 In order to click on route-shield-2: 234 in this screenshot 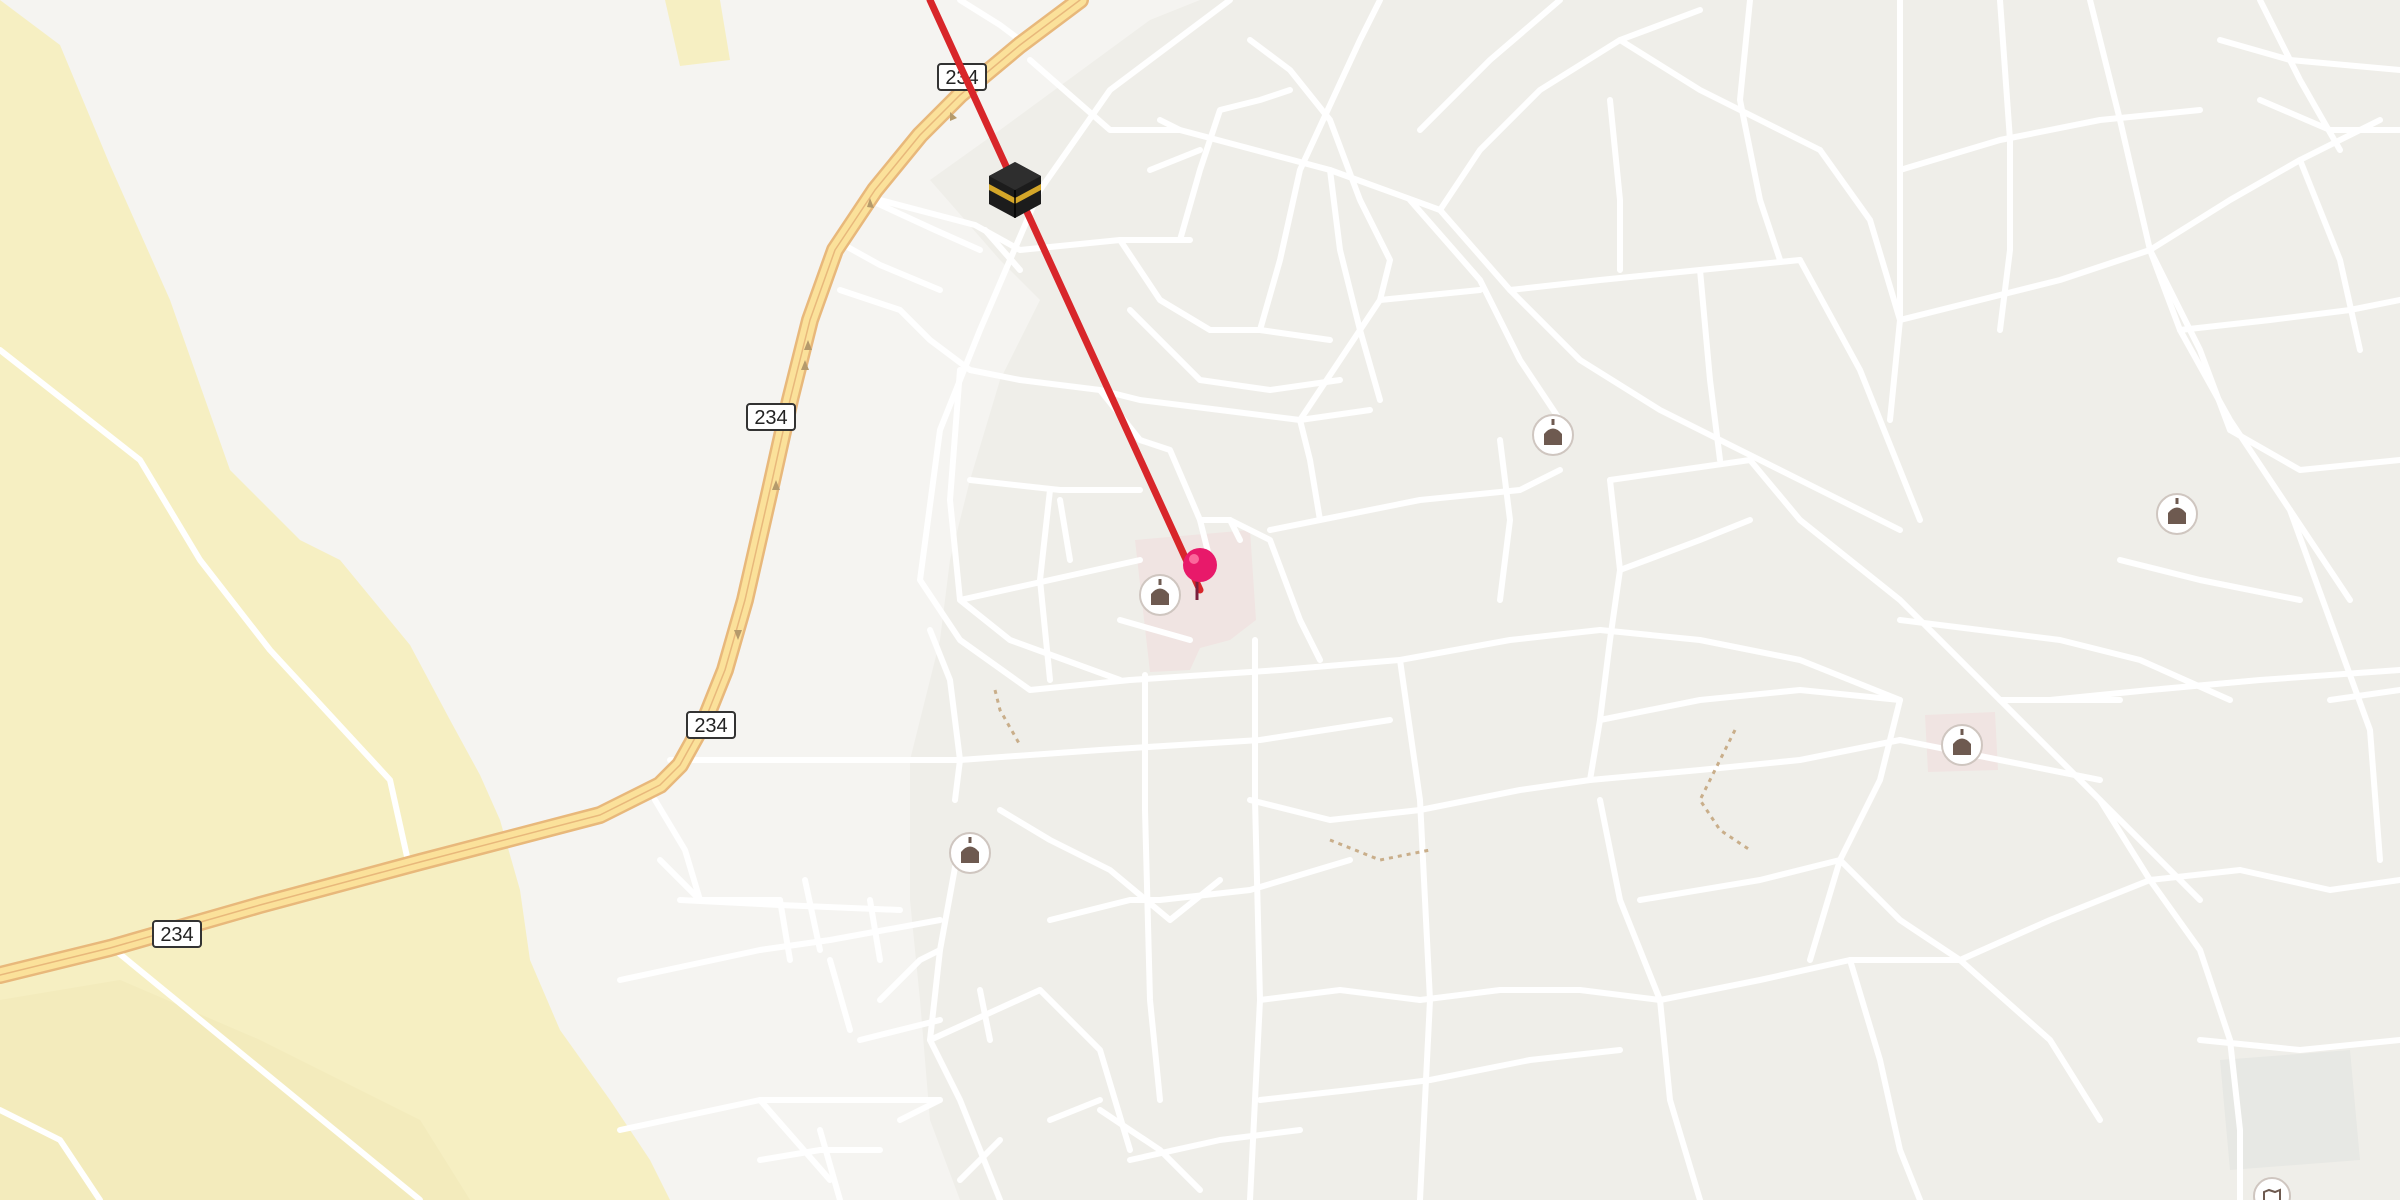, I will do `click(771, 417)`.